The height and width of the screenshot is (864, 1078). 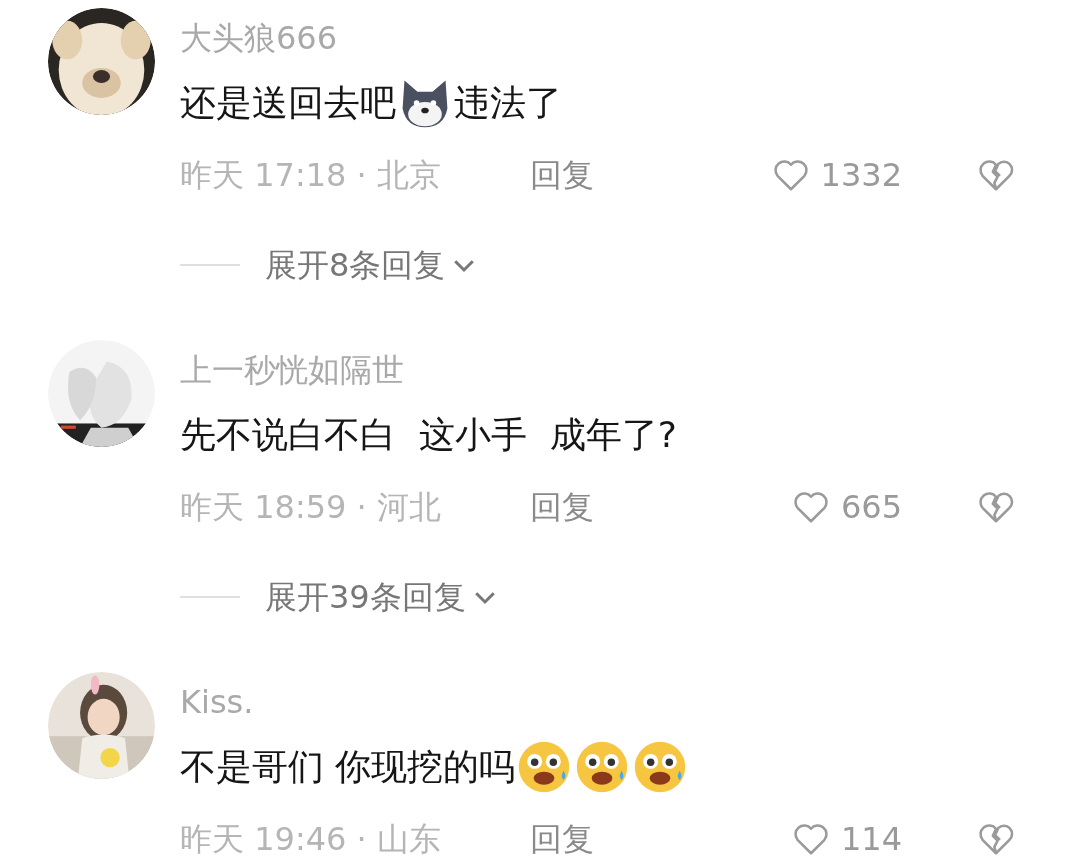 What do you see at coordinates (372, 265) in the screenshot?
I see `expand-replies-button: 展开8条回复` at bounding box center [372, 265].